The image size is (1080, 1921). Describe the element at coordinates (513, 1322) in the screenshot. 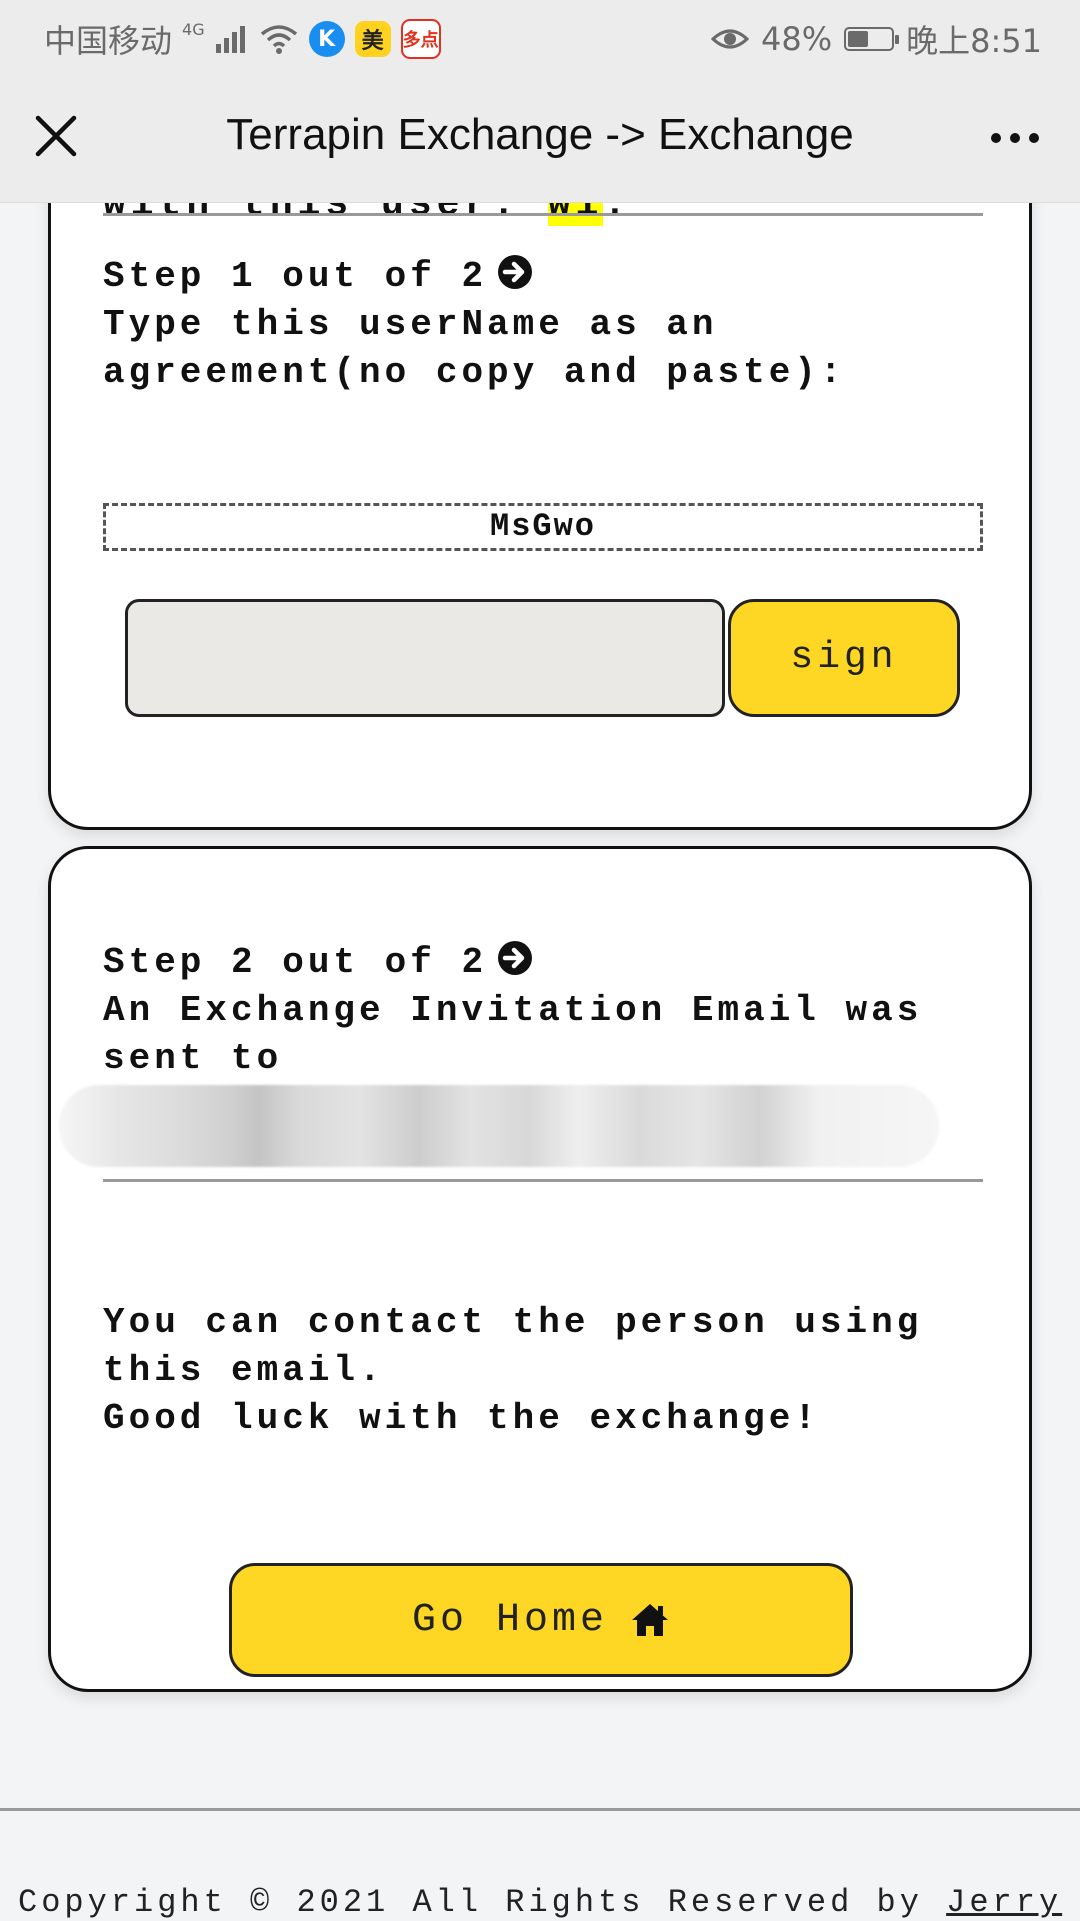

I see `message-line: You can contact the person using` at that location.